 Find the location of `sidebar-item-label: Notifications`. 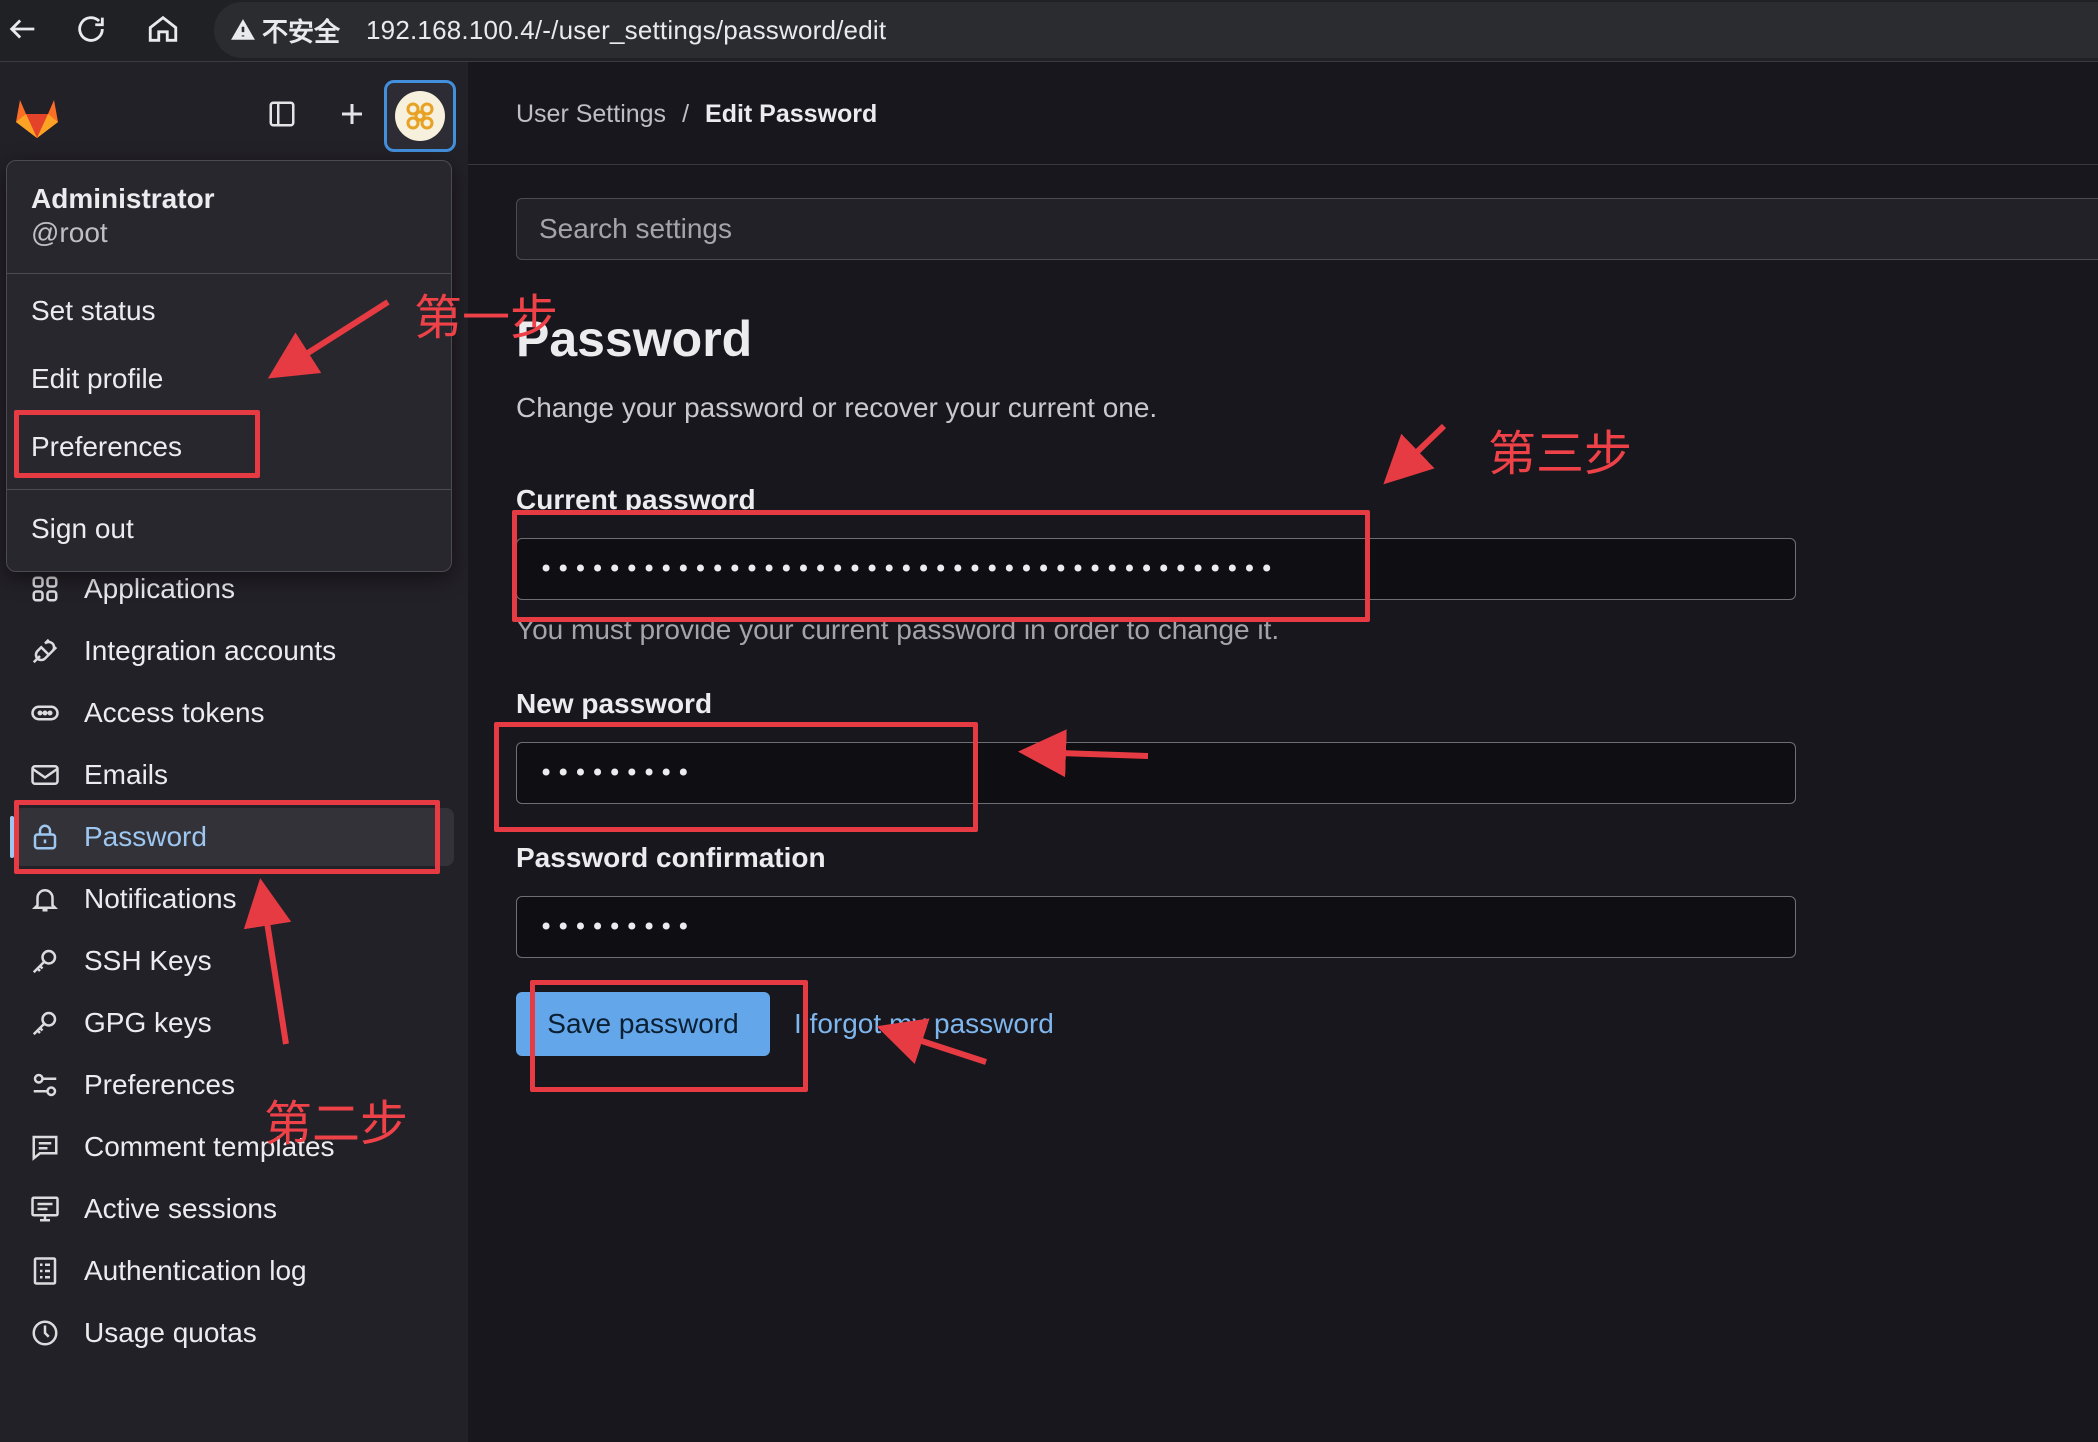

sidebar-item-label: Notifications is located at coordinates (160, 898).